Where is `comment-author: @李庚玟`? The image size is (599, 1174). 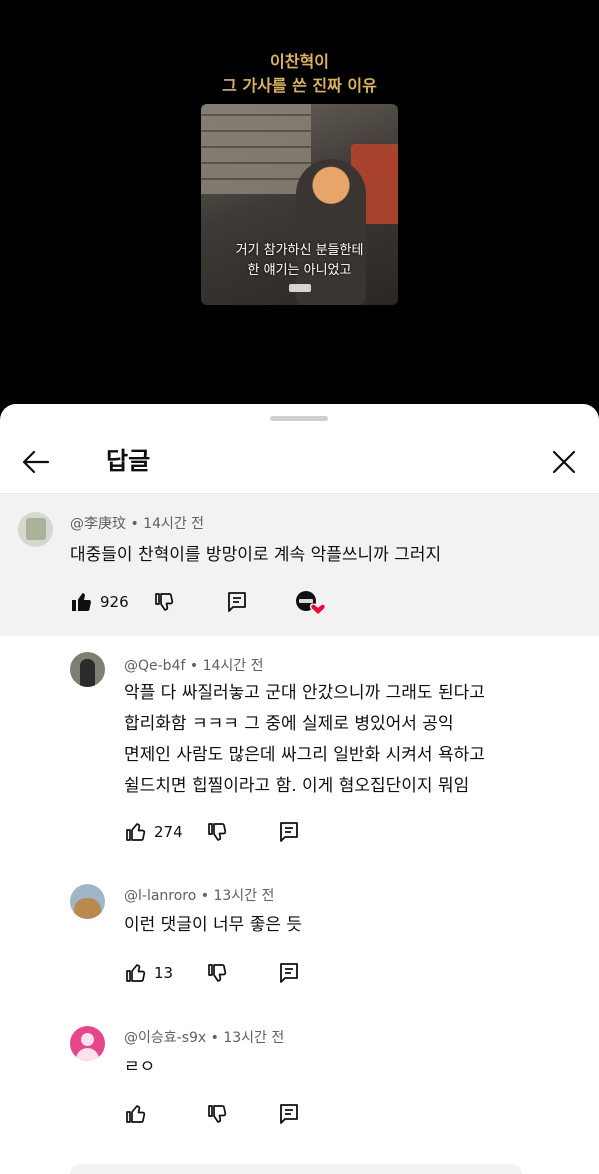 comment-author: @李庚玟 is located at coordinates (98, 524).